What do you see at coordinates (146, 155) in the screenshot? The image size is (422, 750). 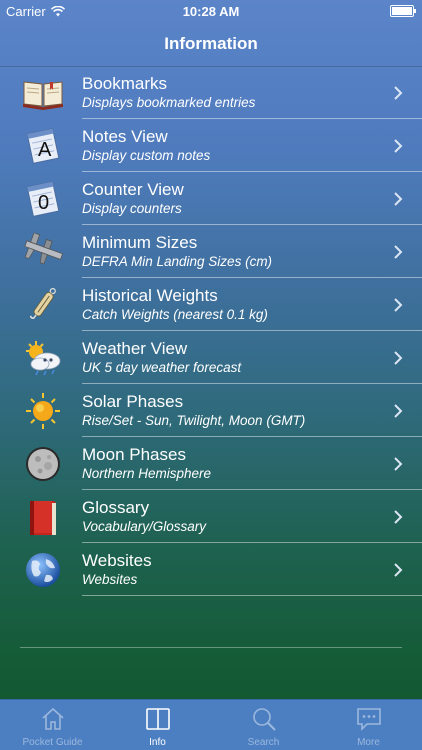 I see `list-item-subtitle: Display custom notes` at bounding box center [146, 155].